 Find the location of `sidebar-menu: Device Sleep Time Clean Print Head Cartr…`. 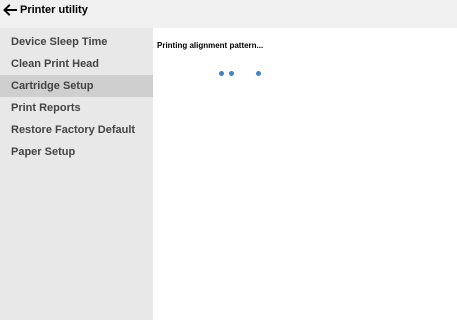

sidebar-menu: Device Sleep Time Clean Print Head Cartr… is located at coordinates (76, 97).